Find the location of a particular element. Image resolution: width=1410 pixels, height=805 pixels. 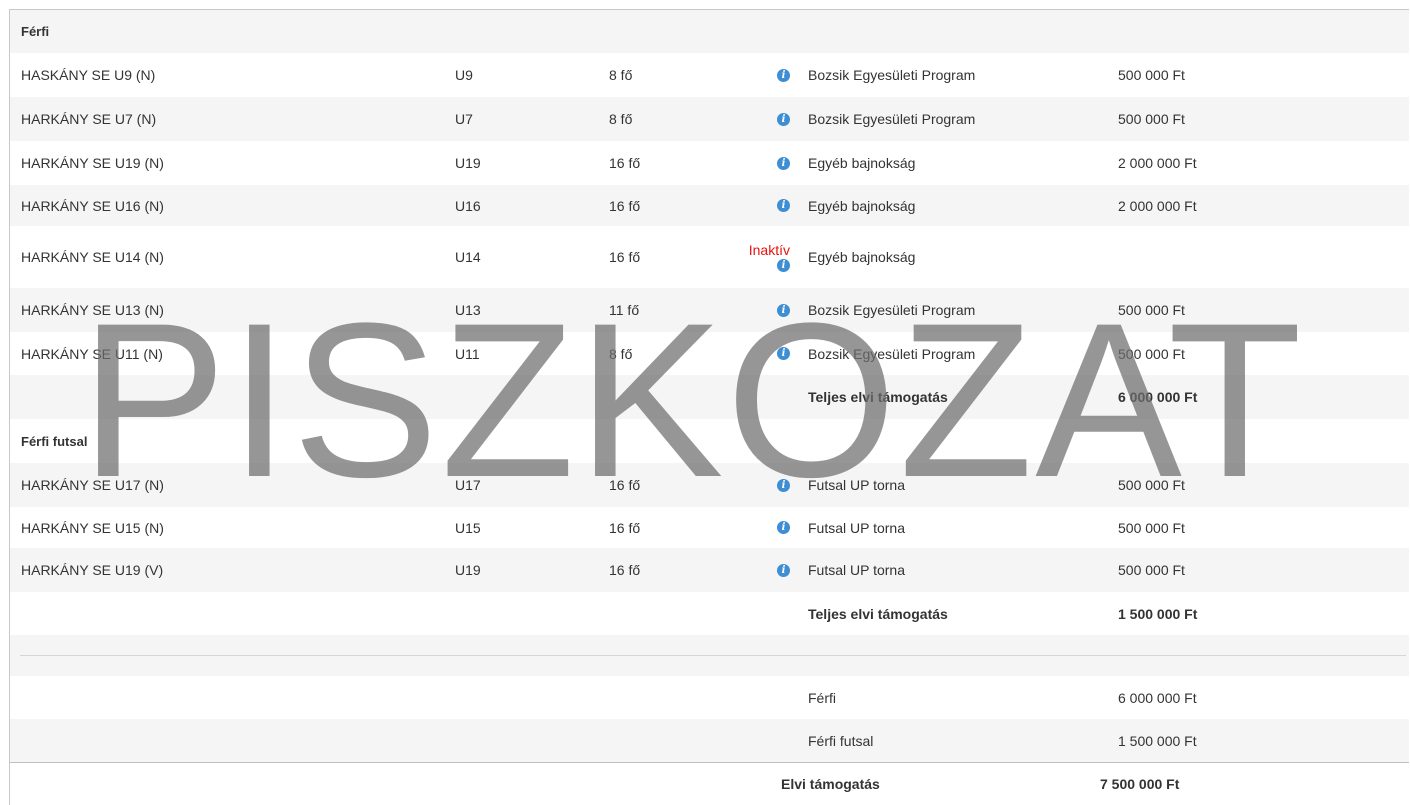

player-count: 11 fő is located at coordinates (624, 310).